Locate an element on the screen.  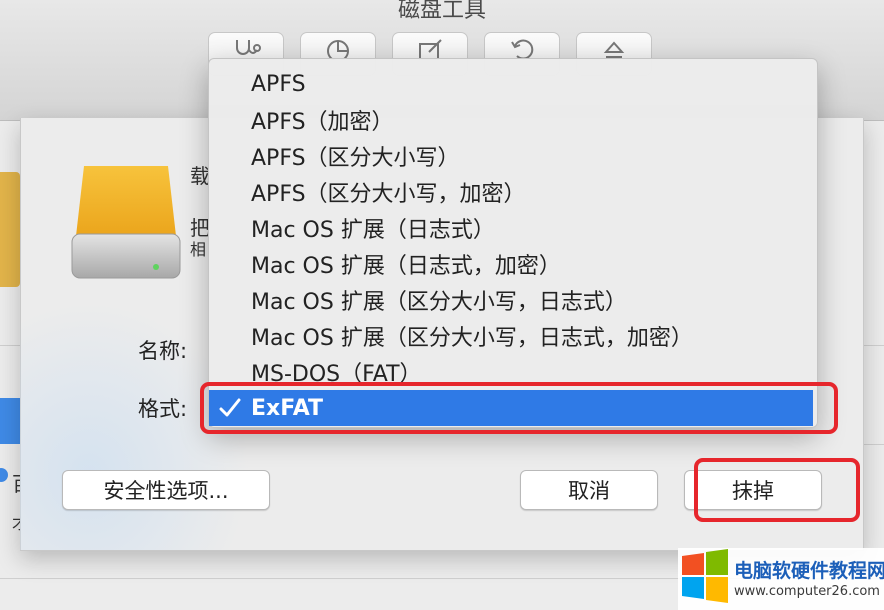
menu-item-label: Mac OS 扩展（日志式，加密） is located at coordinates (406, 266).